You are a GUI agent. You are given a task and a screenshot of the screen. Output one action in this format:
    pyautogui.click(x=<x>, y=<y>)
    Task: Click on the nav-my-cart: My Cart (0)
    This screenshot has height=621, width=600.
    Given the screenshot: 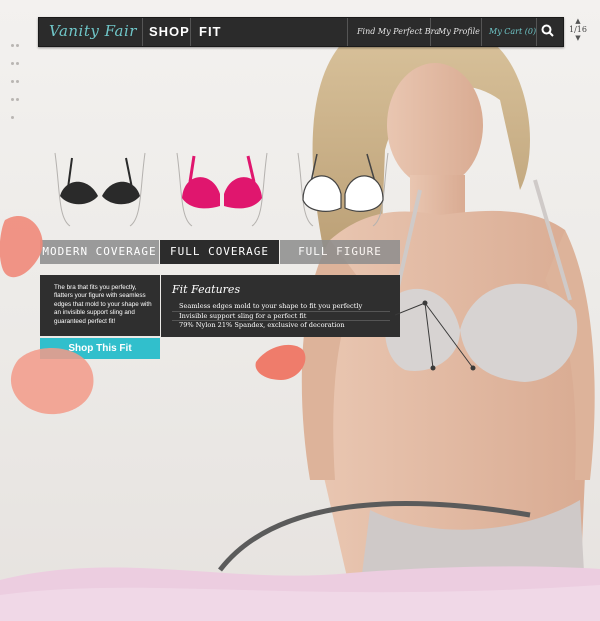 What is the action you would take?
    pyautogui.click(x=512, y=31)
    